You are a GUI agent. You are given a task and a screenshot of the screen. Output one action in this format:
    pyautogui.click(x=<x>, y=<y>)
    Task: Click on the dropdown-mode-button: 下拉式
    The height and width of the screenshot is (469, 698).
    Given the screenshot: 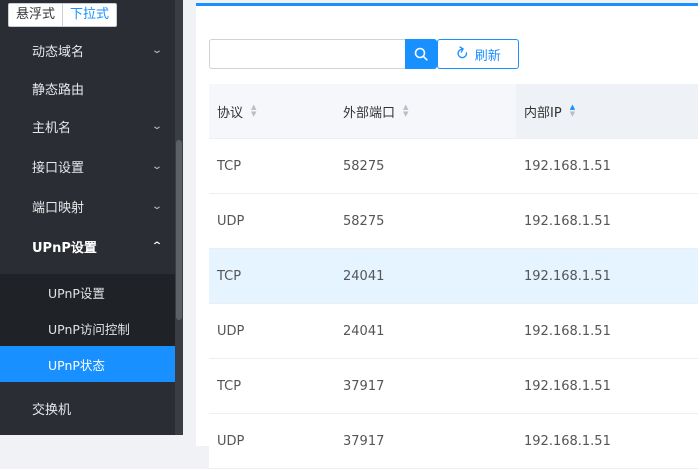 What is the action you would take?
    pyautogui.click(x=89, y=15)
    